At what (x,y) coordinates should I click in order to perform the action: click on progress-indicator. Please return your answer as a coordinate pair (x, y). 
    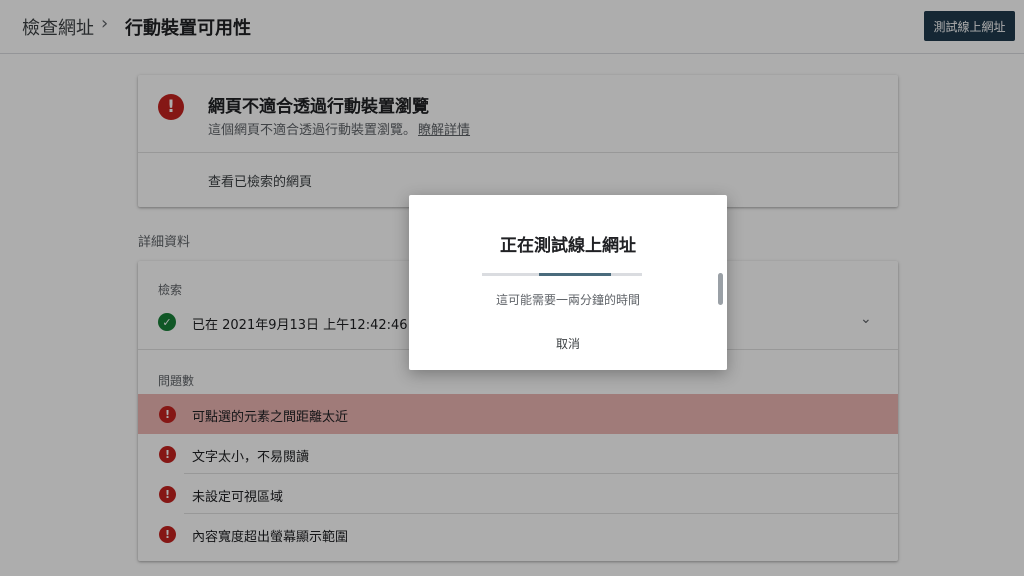
    Looking at the image, I should click on (575, 274).